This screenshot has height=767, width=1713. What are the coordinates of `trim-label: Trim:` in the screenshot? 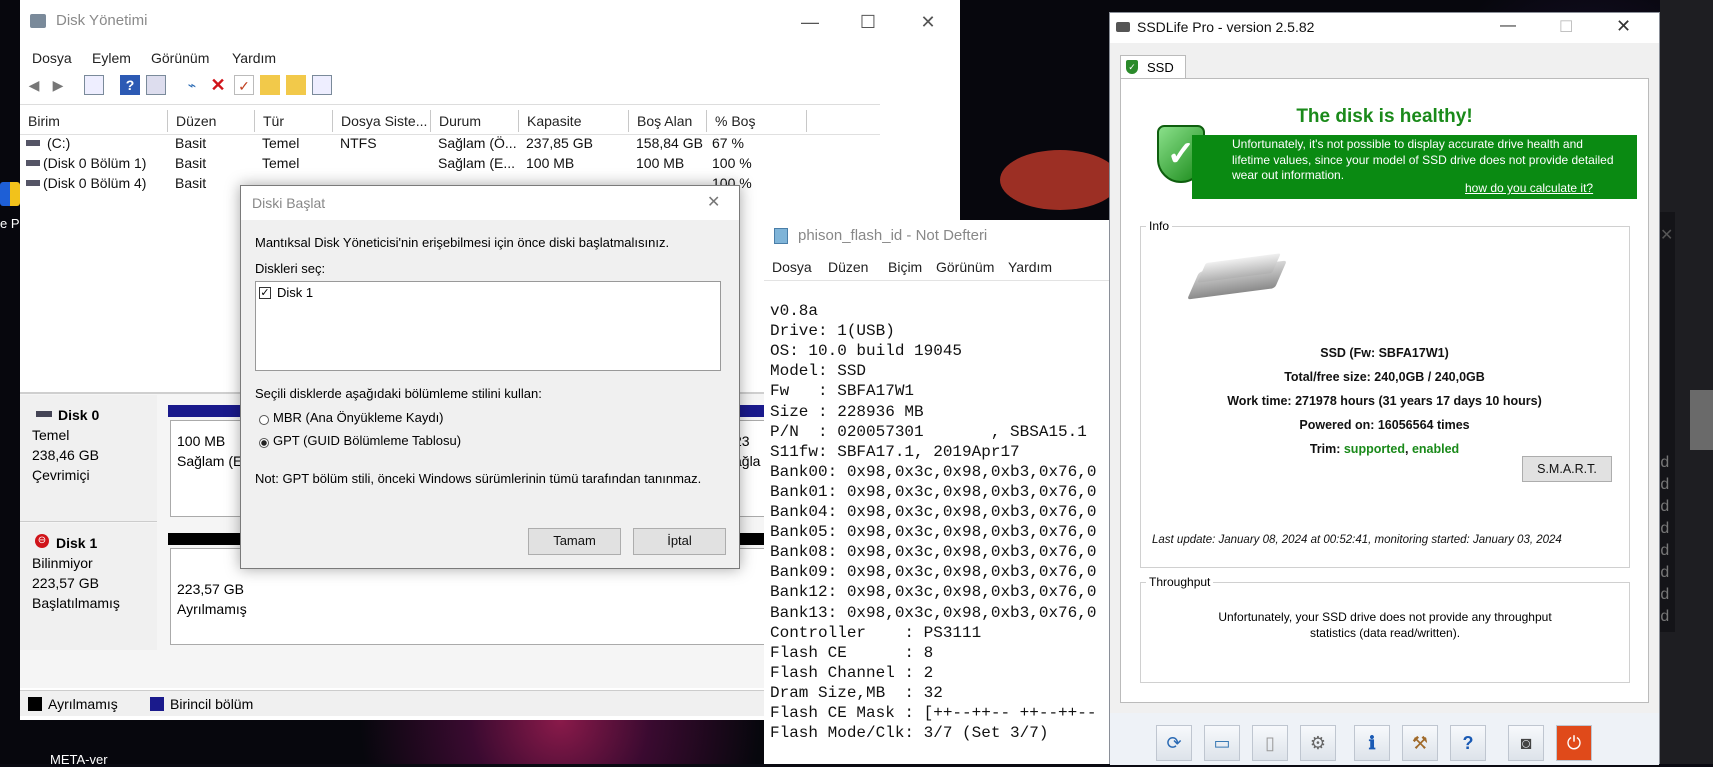 It's located at (1325, 449).